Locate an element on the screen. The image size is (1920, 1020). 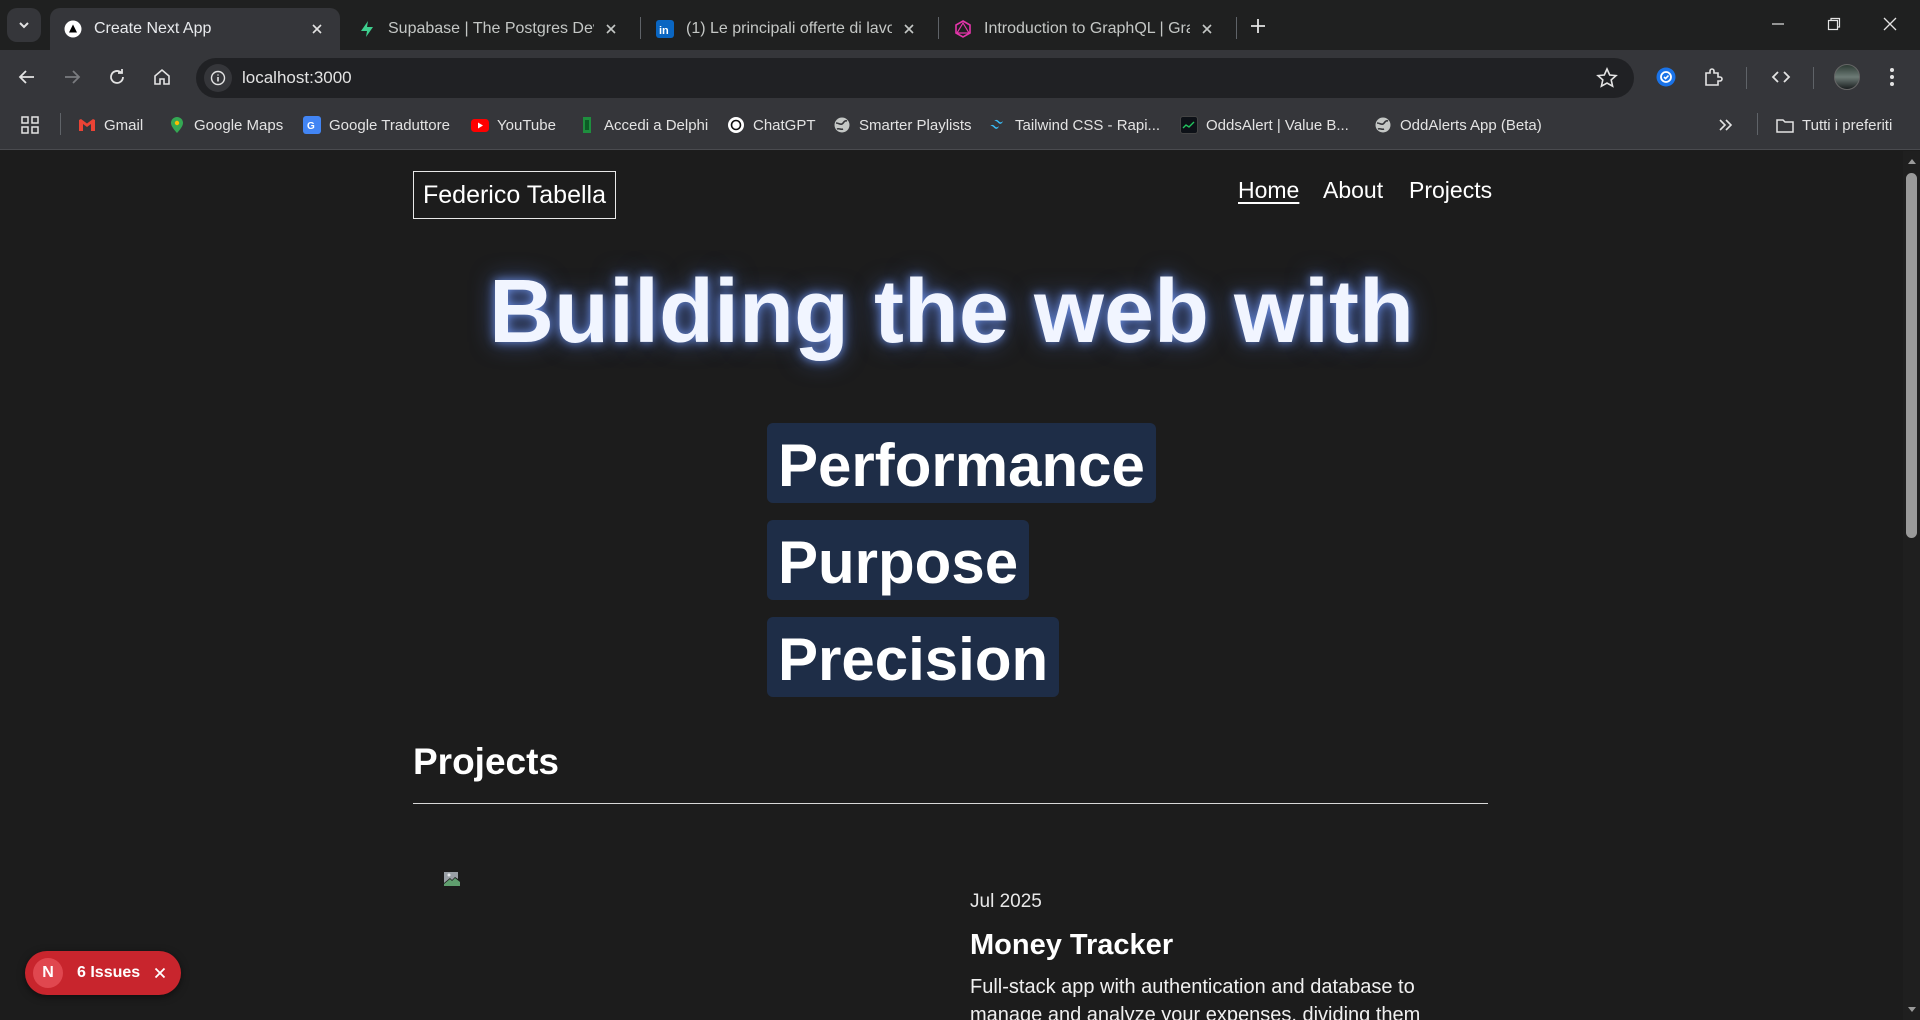
restore-icon is located at coordinates (1834, 24).